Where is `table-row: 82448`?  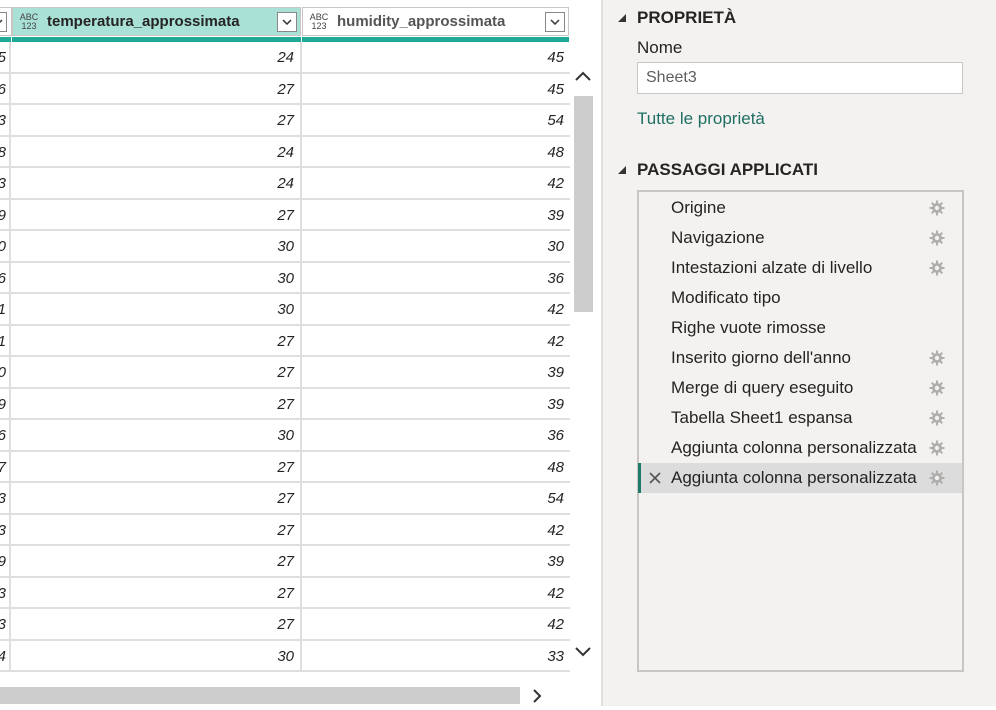 table-row: 82448 is located at coordinates (285, 152).